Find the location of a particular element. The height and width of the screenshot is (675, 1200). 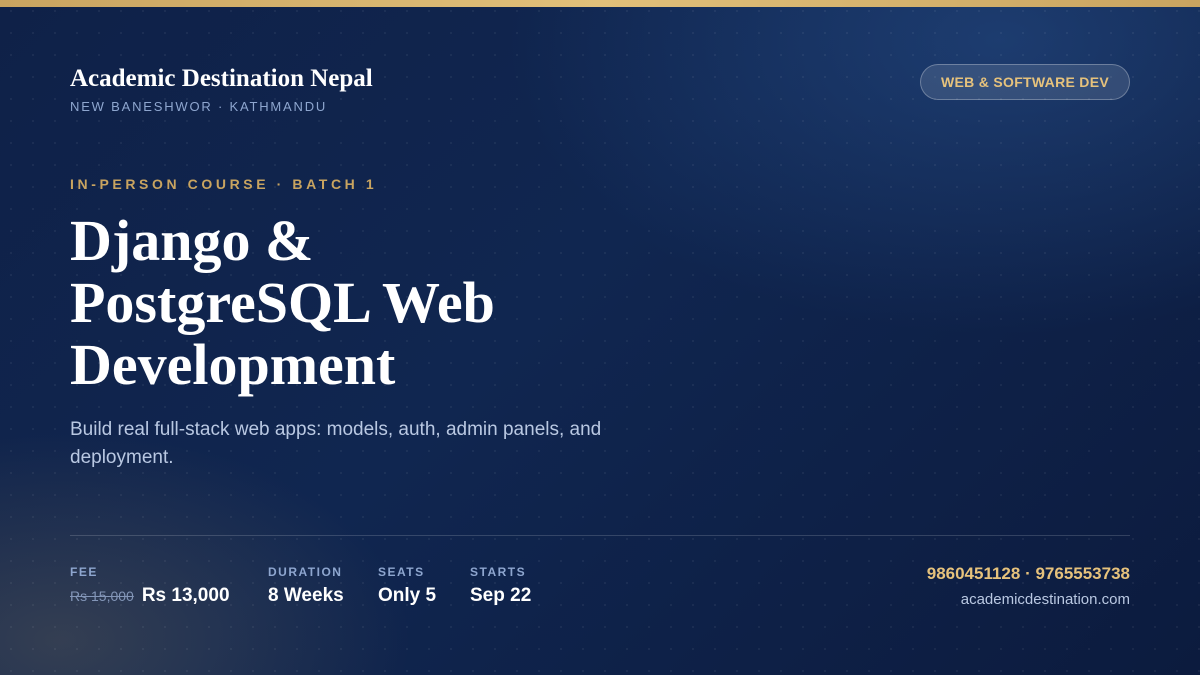

website: academicdestination.com is located at coordinates (1045, 599).